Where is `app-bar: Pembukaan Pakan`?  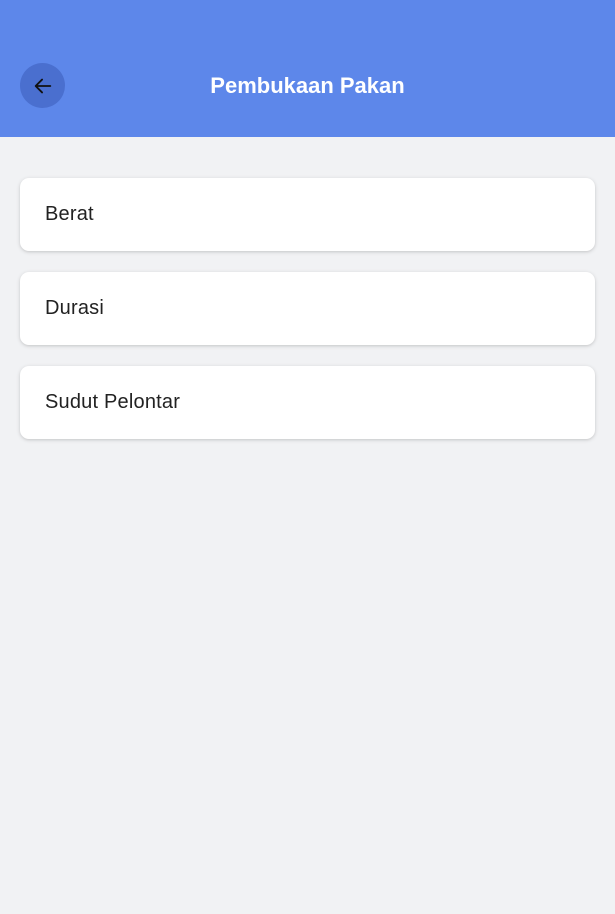
app-bar: Pembukaan Pakan is located at coordinates (307, 68).